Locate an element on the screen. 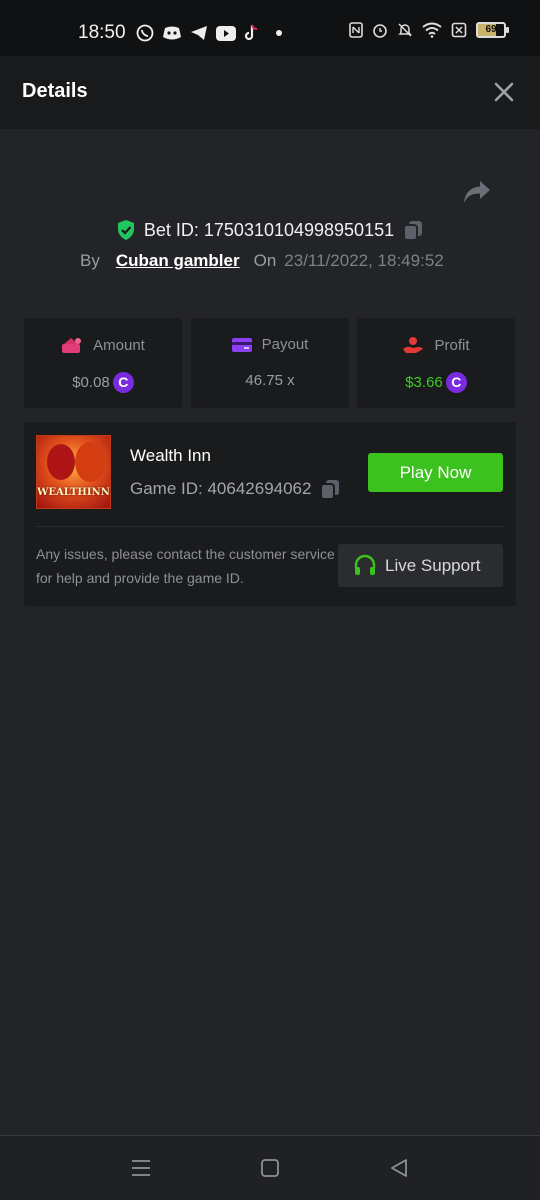 This screenshot has height=1200, width=540. payout-value: 46.75 x is located at coordinates (270, 380).